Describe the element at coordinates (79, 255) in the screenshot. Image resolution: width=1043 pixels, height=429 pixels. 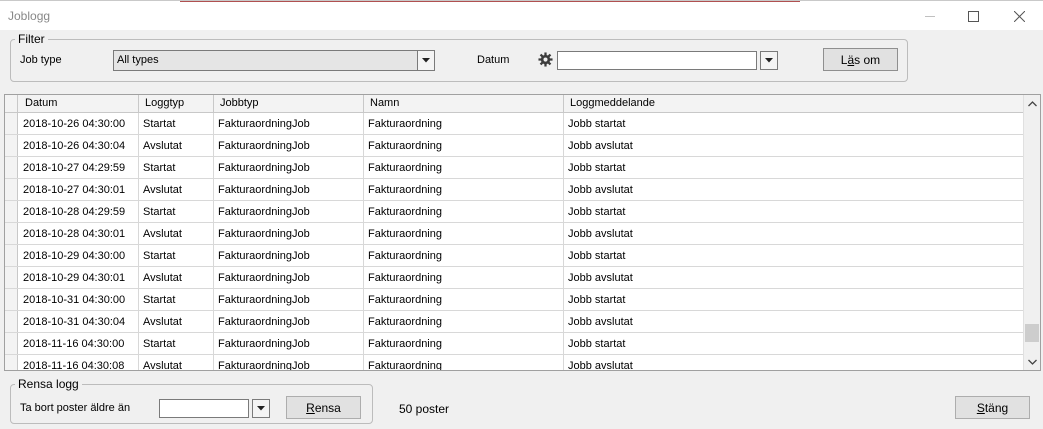
I see `cell-datum: 2018-10-29 04:30:00` at that location.